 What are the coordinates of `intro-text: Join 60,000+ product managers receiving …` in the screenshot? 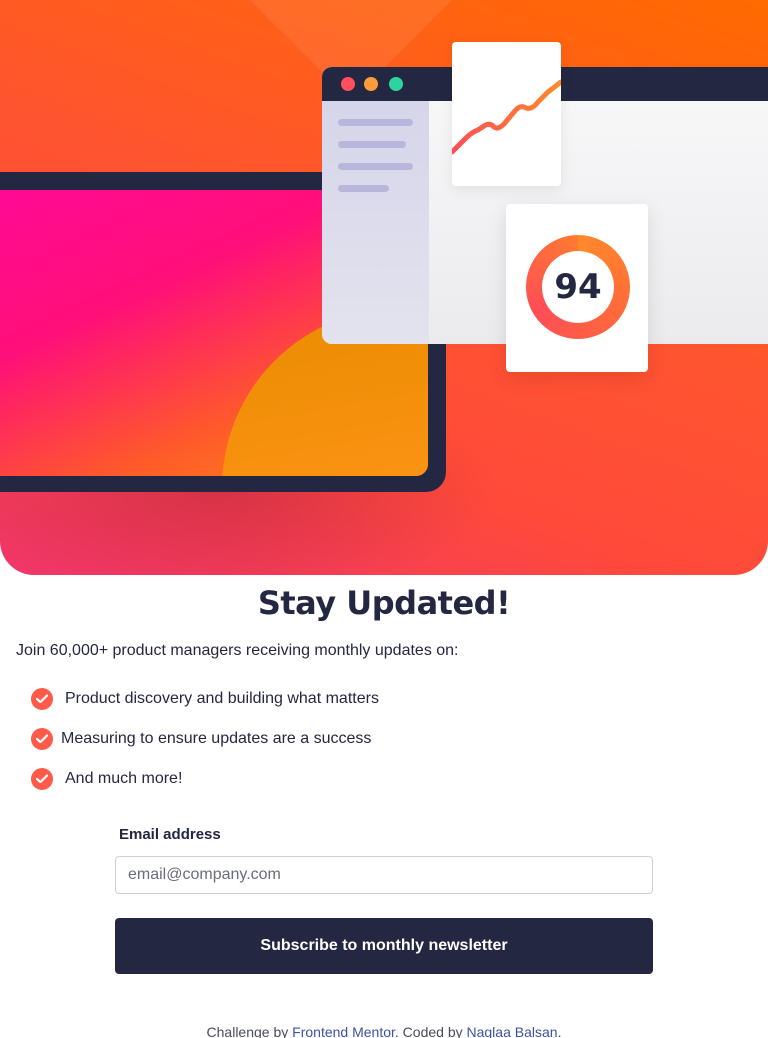 It's located at (237, 650).